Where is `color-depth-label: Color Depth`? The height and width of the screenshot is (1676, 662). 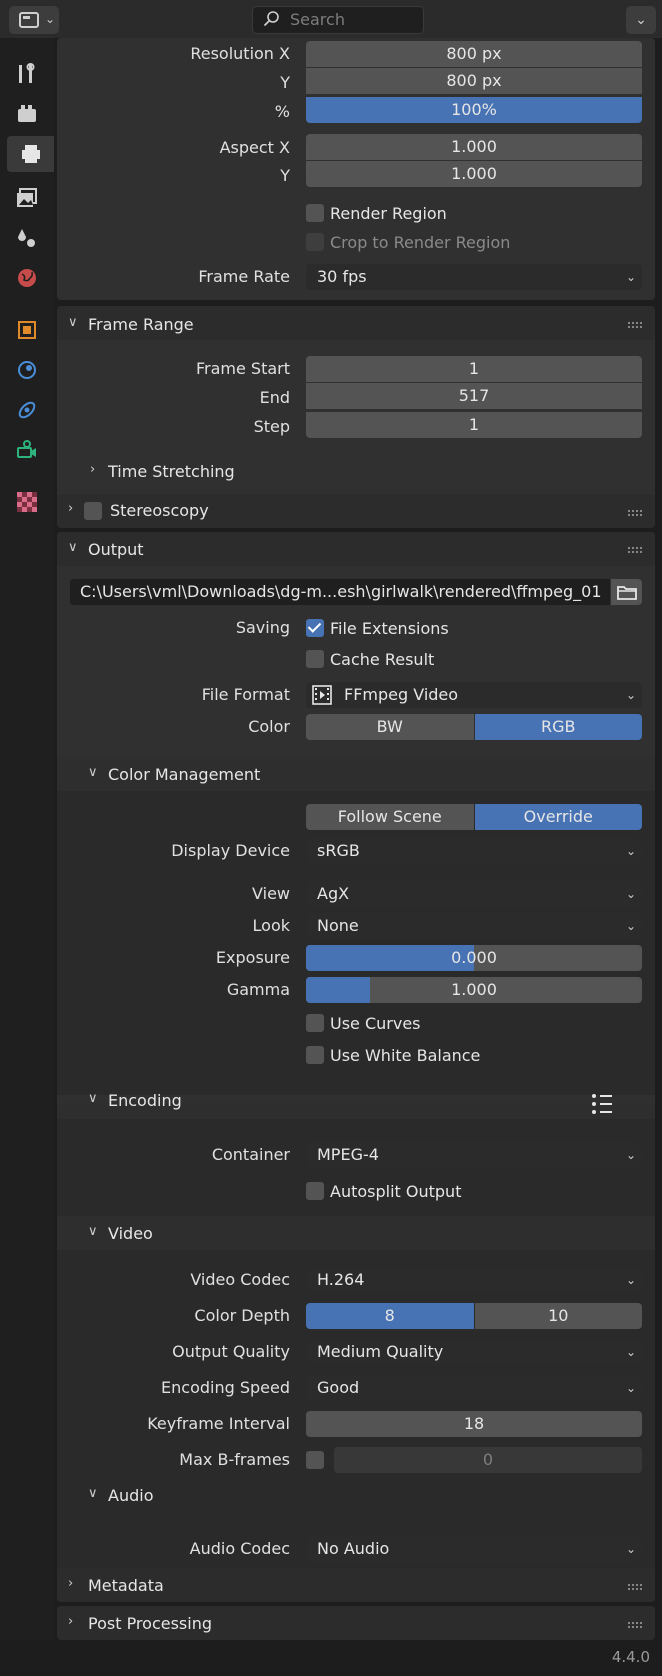 color-depth-label: Color Depth is located at coordinates (242, 1315).